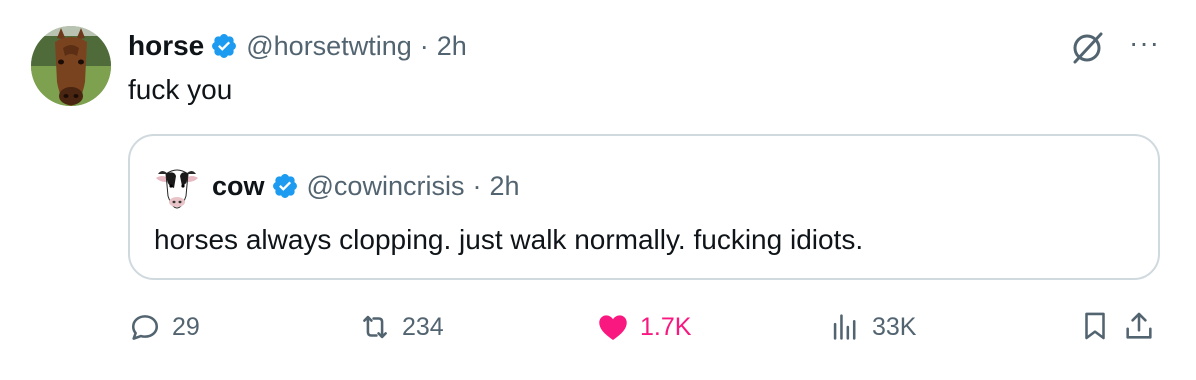 The image size is (1196, 380). What do you see at coordinates (386, 186) in the screenshot?
I see `quote-author-handle: @cowincrisis` at bounding box center [386, 186].